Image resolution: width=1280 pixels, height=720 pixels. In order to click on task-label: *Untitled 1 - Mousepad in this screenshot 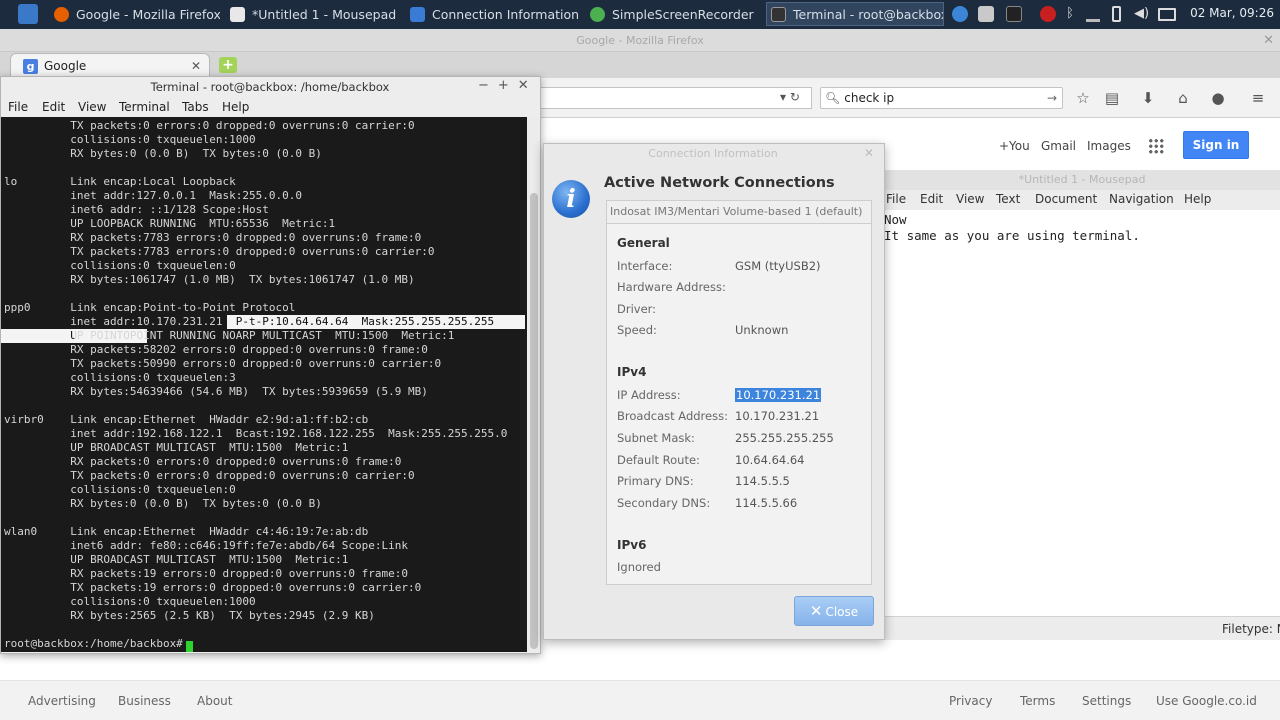, I will do `click(324, 14)`.